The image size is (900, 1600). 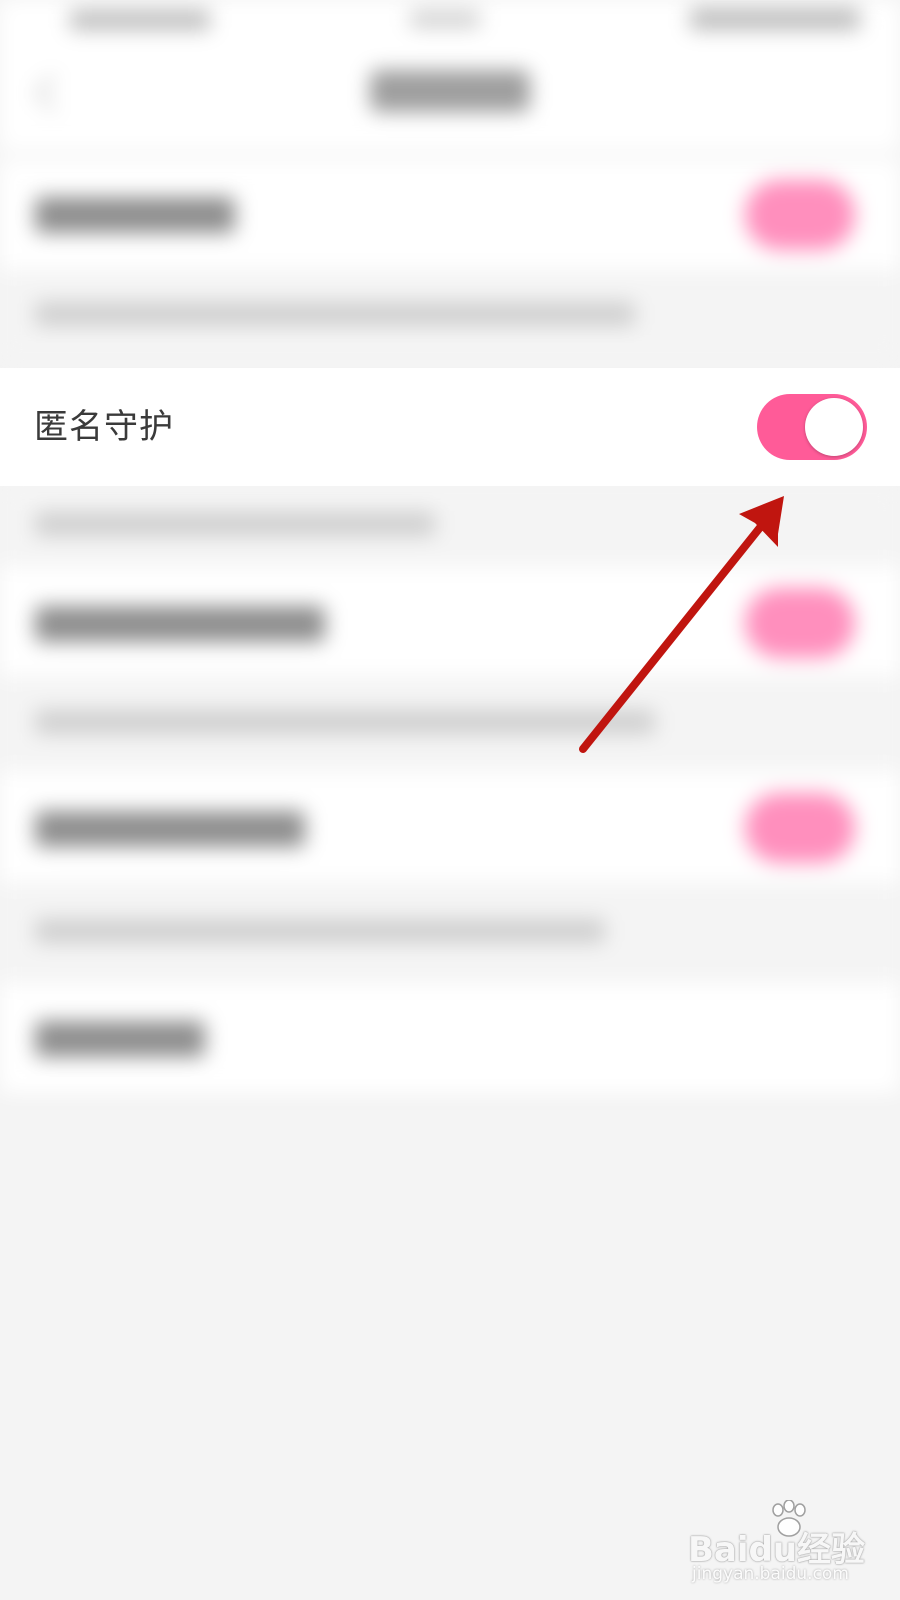 What do you see at coordinates (800, 828) in the screenshot?
I see `setting-4-toggle` at bounding box center [800, 828].